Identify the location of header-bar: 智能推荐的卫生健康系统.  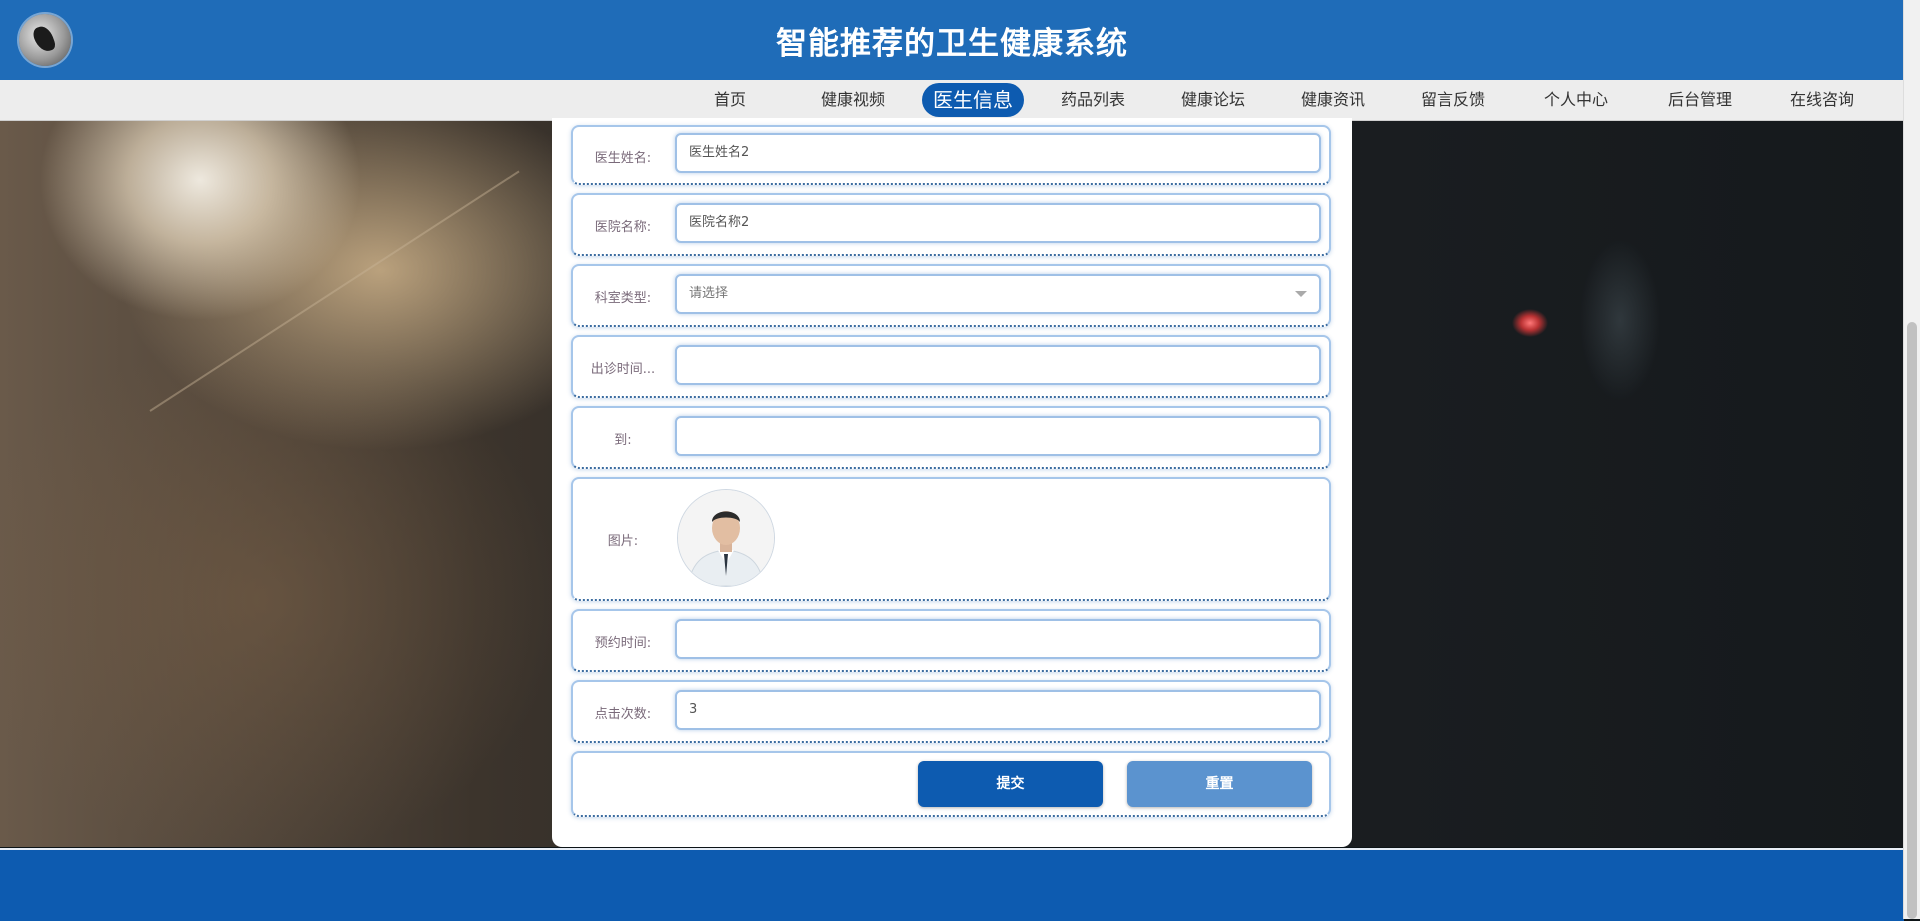
(952, 40).